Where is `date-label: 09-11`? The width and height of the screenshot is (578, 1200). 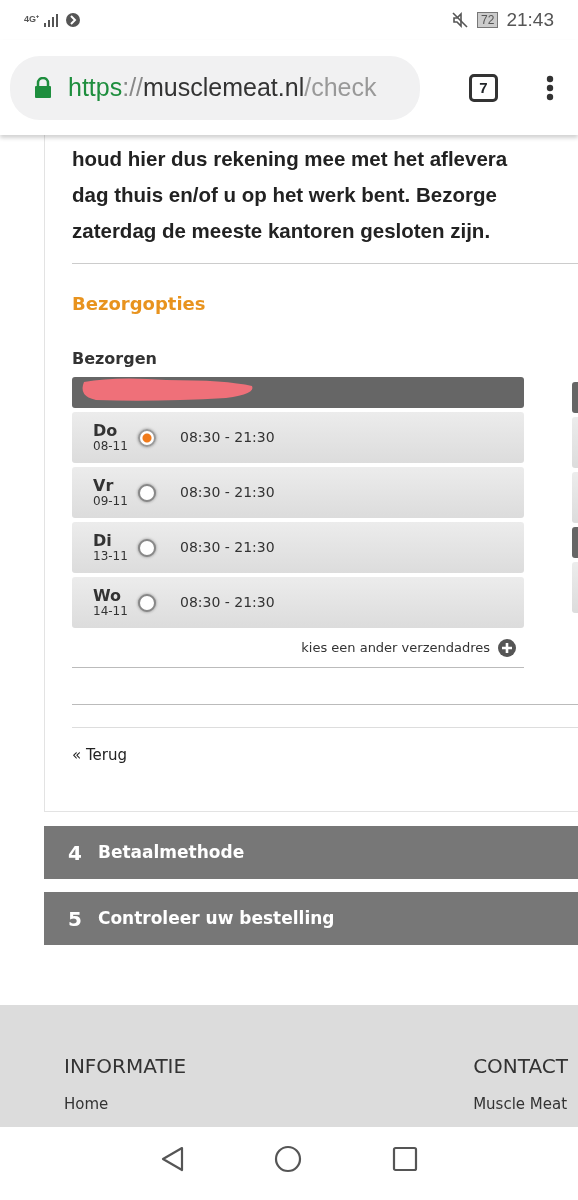
date-label: 09-11 is located at coordinates (111, 501).